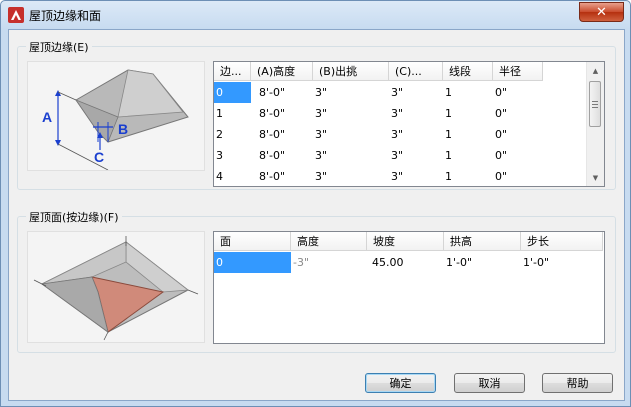  I want to click on roof-edge-illustration: A B C, so click(116, 116).